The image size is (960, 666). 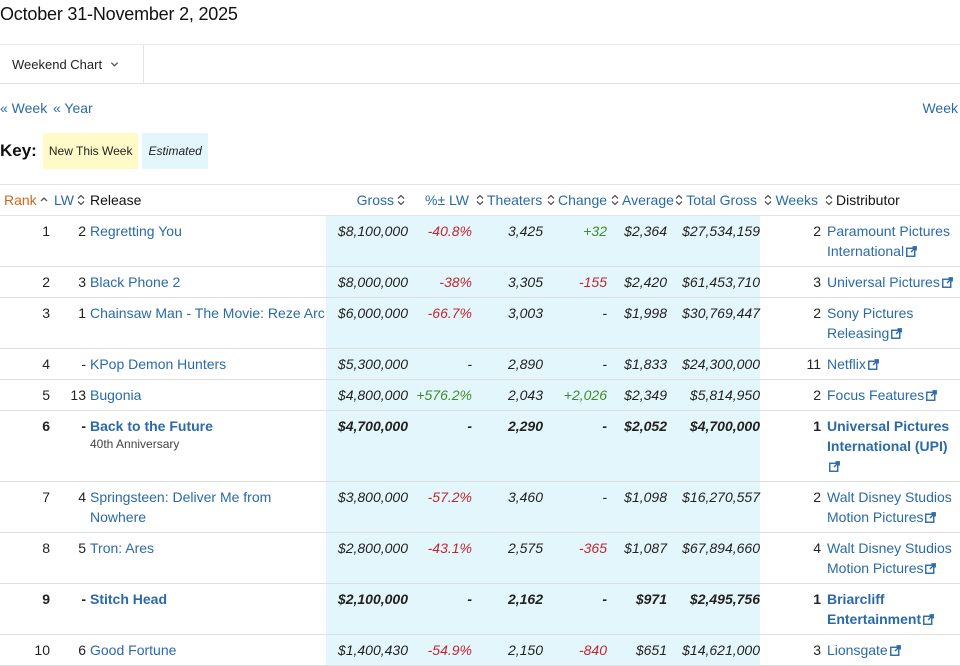 I want to click on gross-cell: $3,800,000, so click(x=372, y=497).